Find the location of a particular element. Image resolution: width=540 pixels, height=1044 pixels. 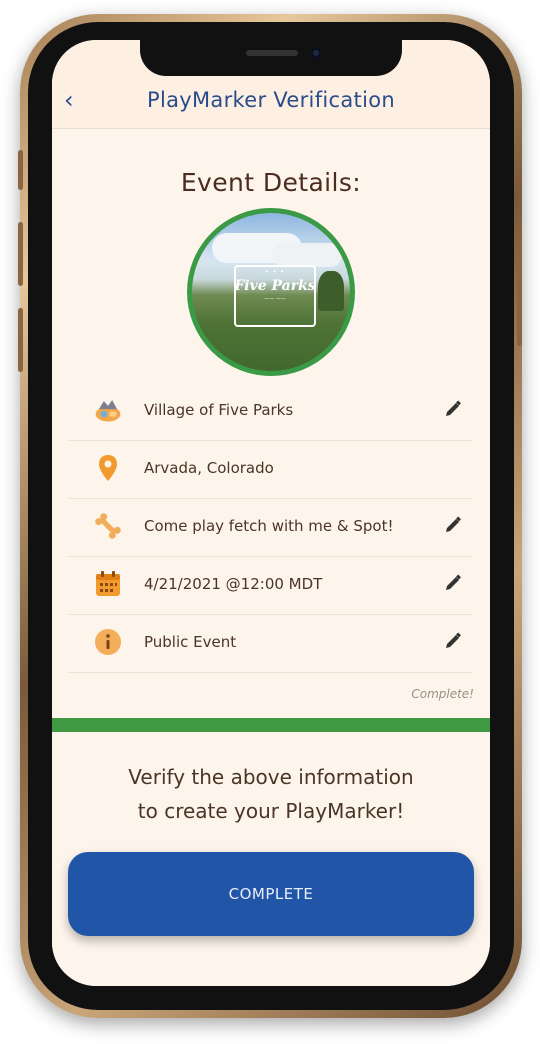

mute-switch is located at coordinates (20, 170).